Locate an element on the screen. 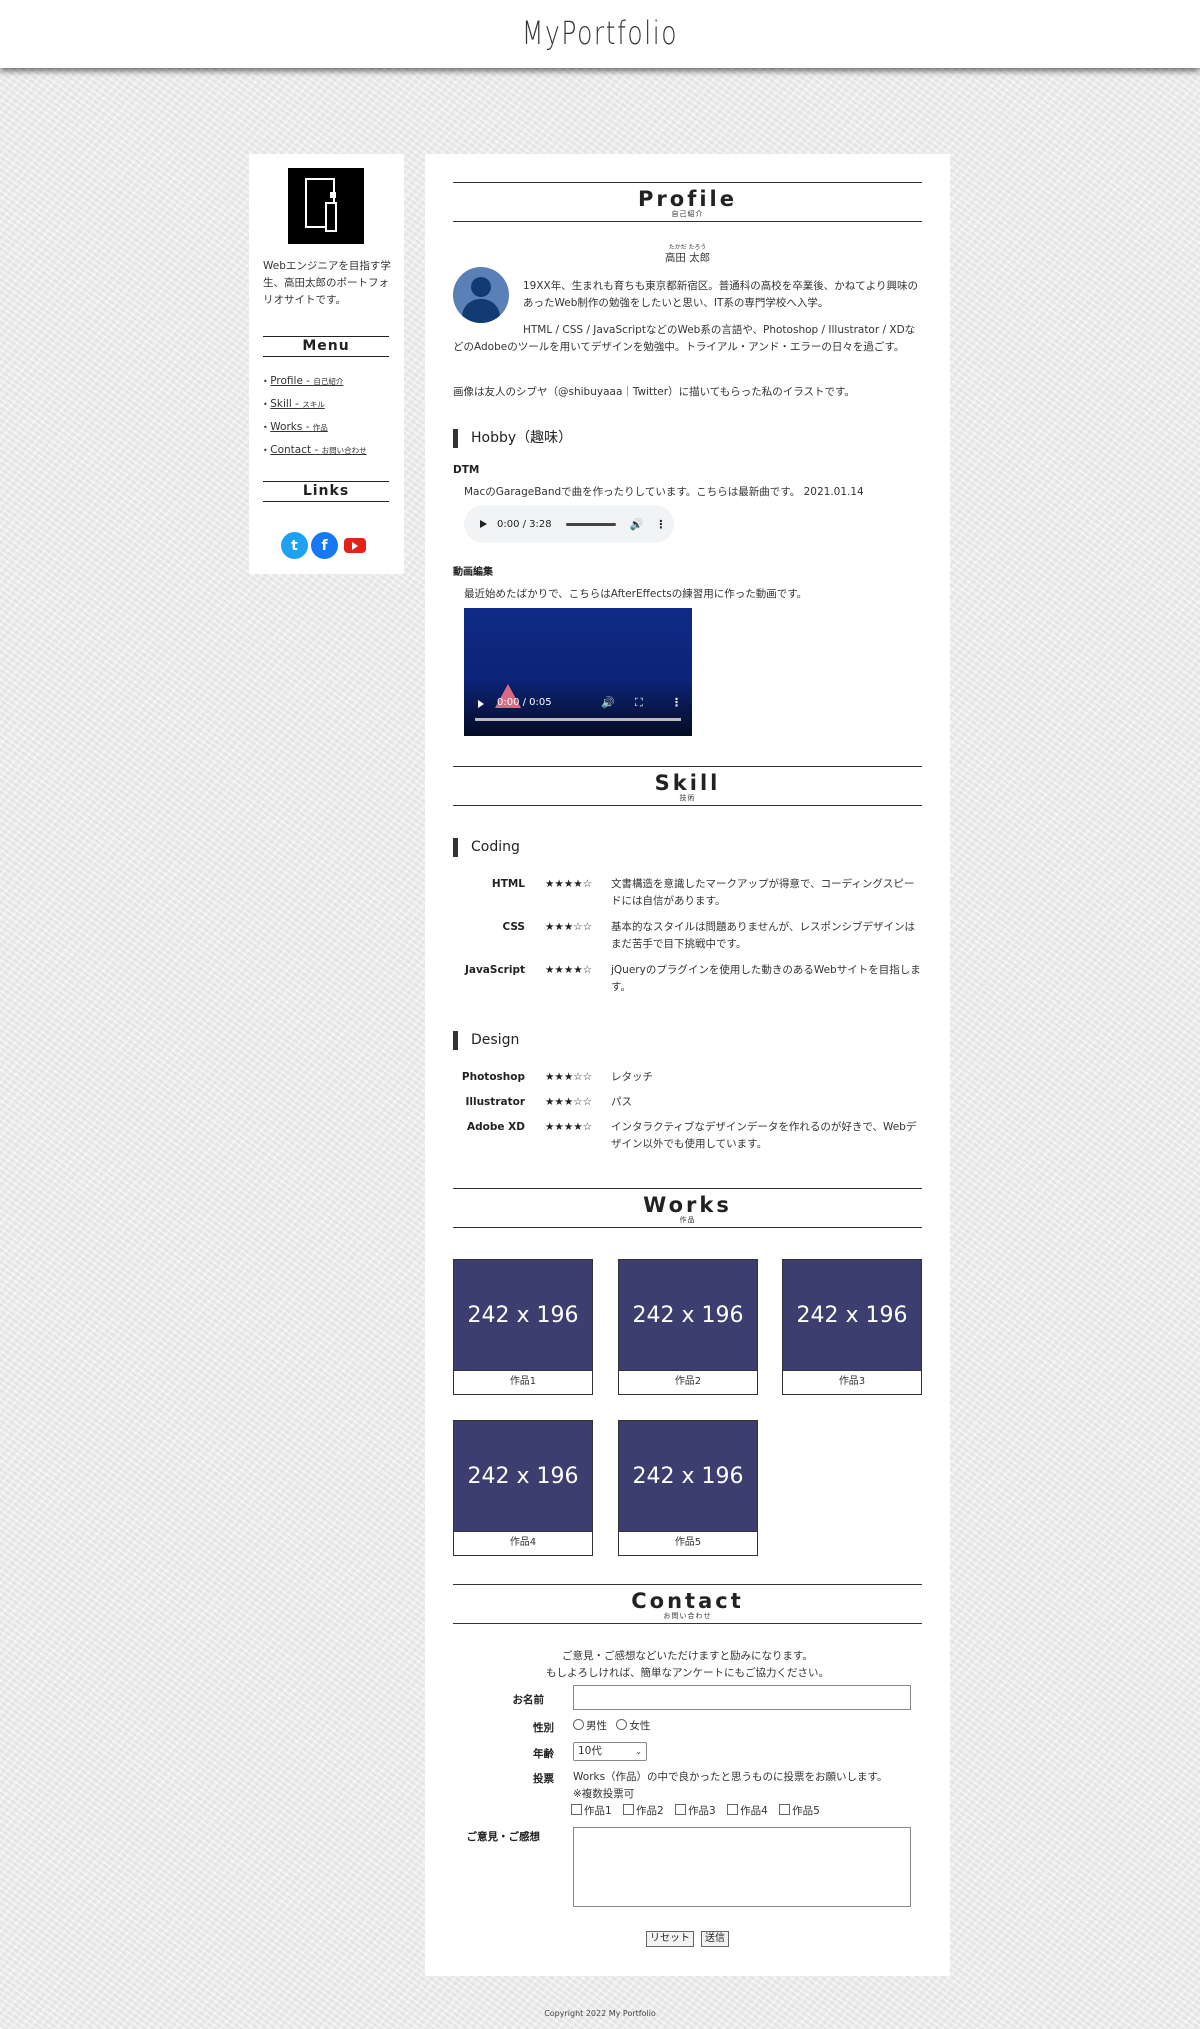 This screenshot has width=1200, height=2029. youtube-icon is located at coordinates (355, 545).